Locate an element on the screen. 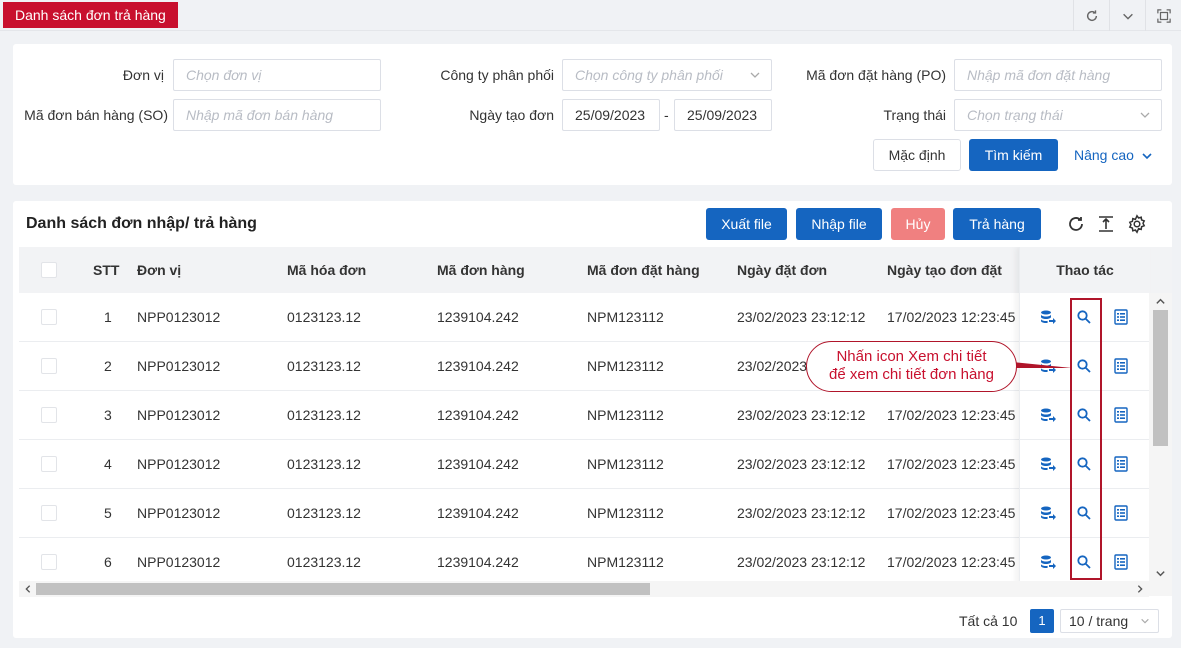 The width and height of the screenshot is (1181, 648). column-height-icon is located at coordinates (1106, 224).